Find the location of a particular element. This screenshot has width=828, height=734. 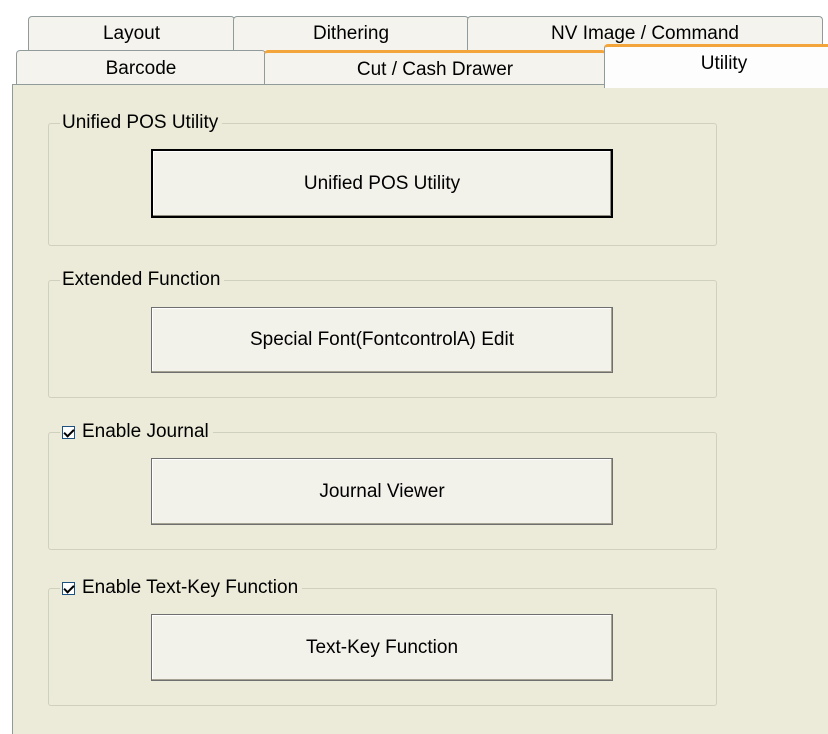

tab-label: Utility is located at coordinates (724, 63).